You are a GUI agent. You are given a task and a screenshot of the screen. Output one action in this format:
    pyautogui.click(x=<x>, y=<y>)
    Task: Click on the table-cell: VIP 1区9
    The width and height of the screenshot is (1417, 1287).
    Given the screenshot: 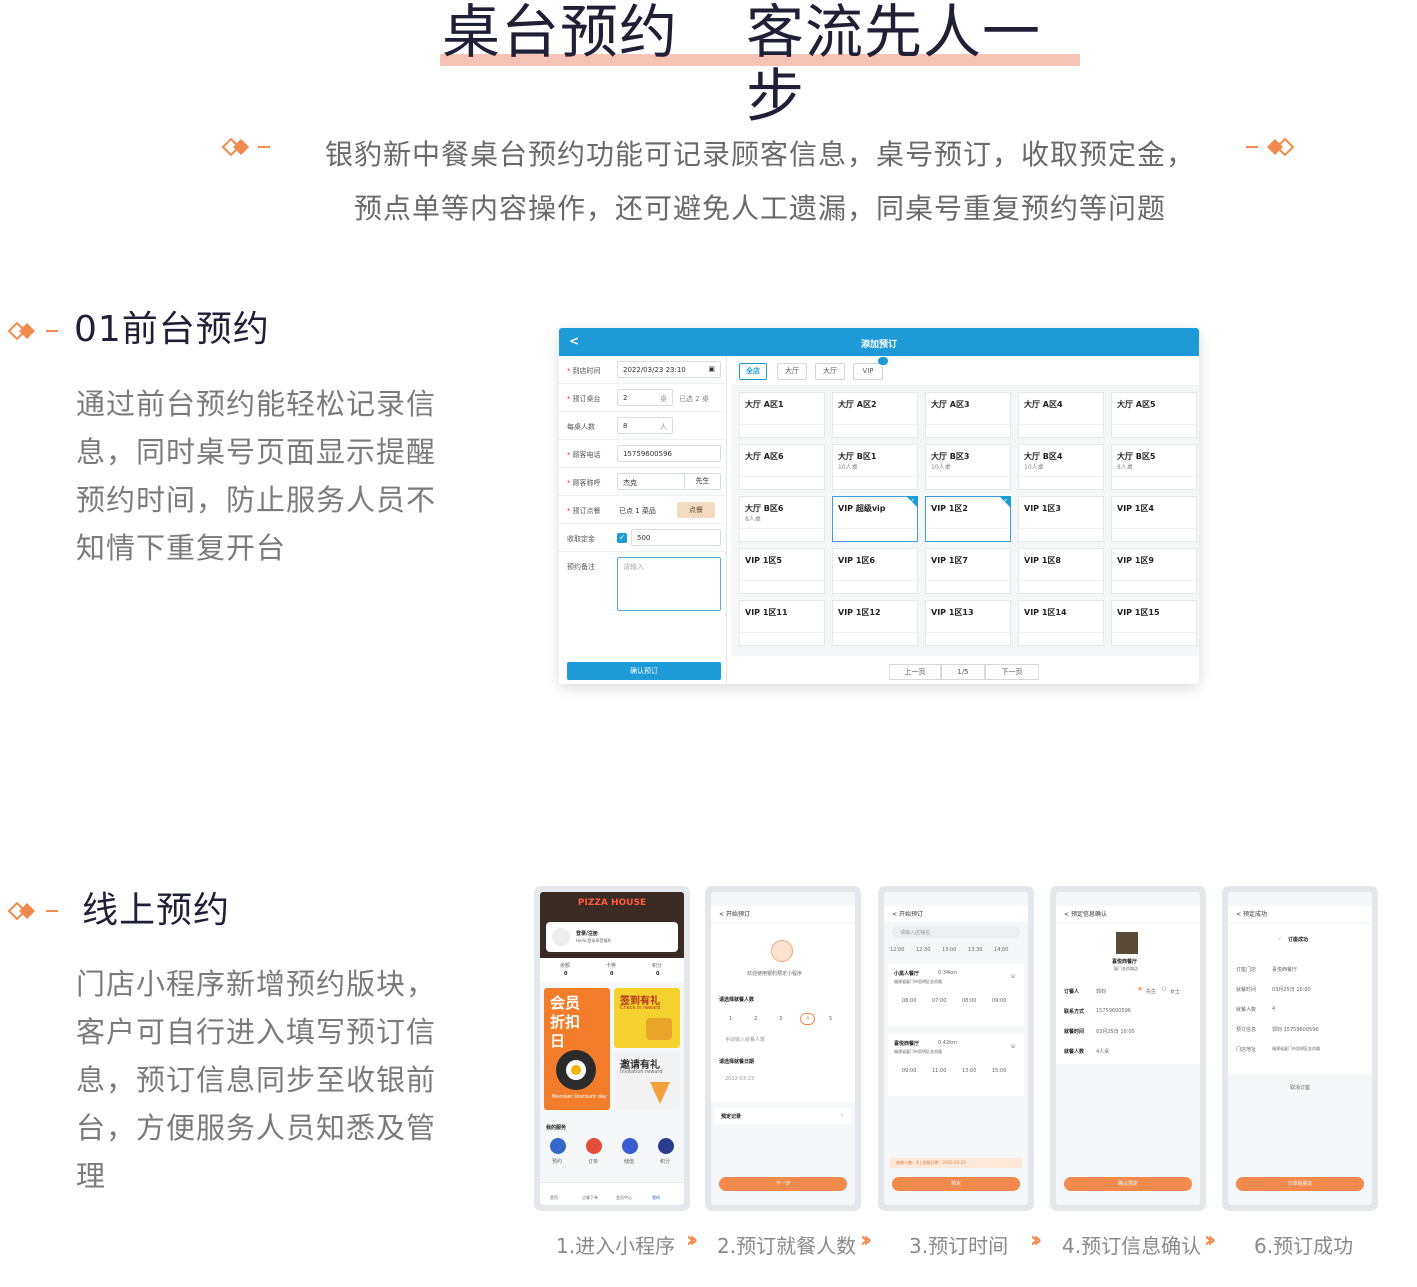 What is the action you would take?
    pyautogui.click(x=1154, y=571)
    